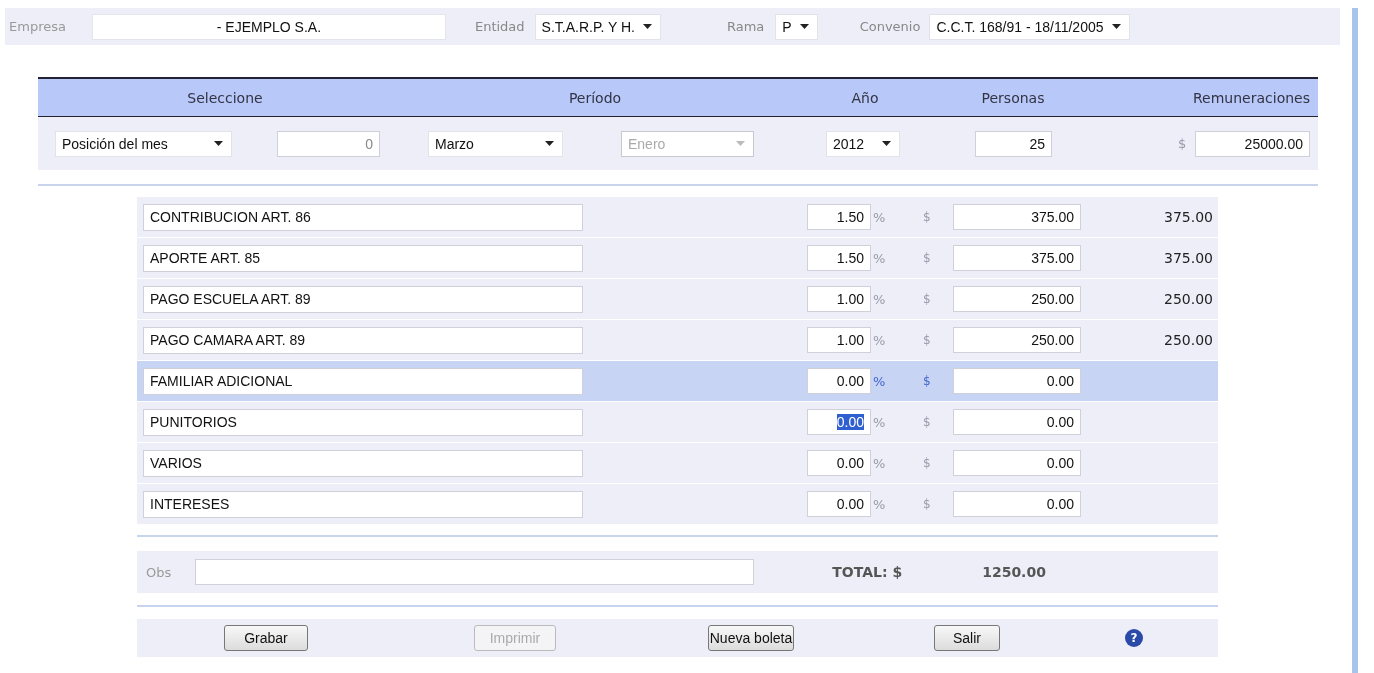  I want to click on table-row: PUNITORIOS 0.00 % $ 0.00, so click(677, 422).